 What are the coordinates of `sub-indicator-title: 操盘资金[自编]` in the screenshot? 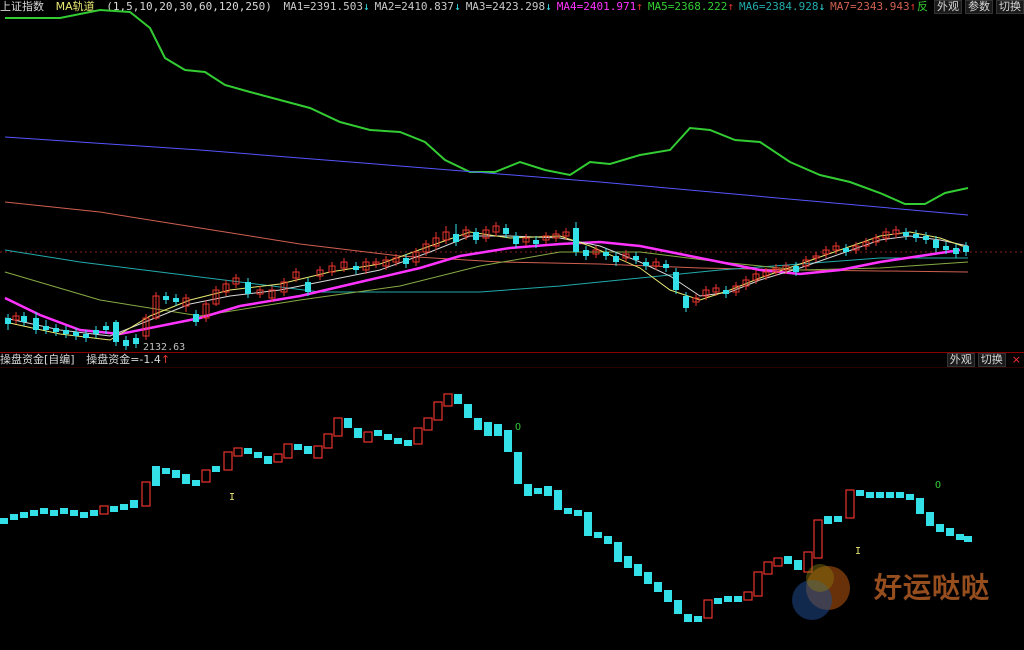 It's located at (37, 359).